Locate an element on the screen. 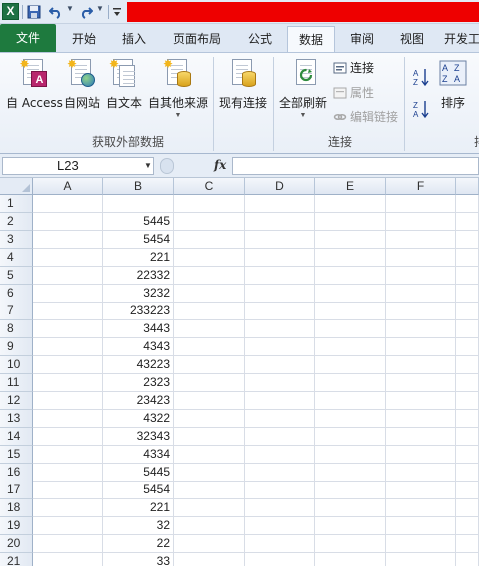 This screenshot has width=479, height=566. row-header: 6 is located at coordinates (16, 294).